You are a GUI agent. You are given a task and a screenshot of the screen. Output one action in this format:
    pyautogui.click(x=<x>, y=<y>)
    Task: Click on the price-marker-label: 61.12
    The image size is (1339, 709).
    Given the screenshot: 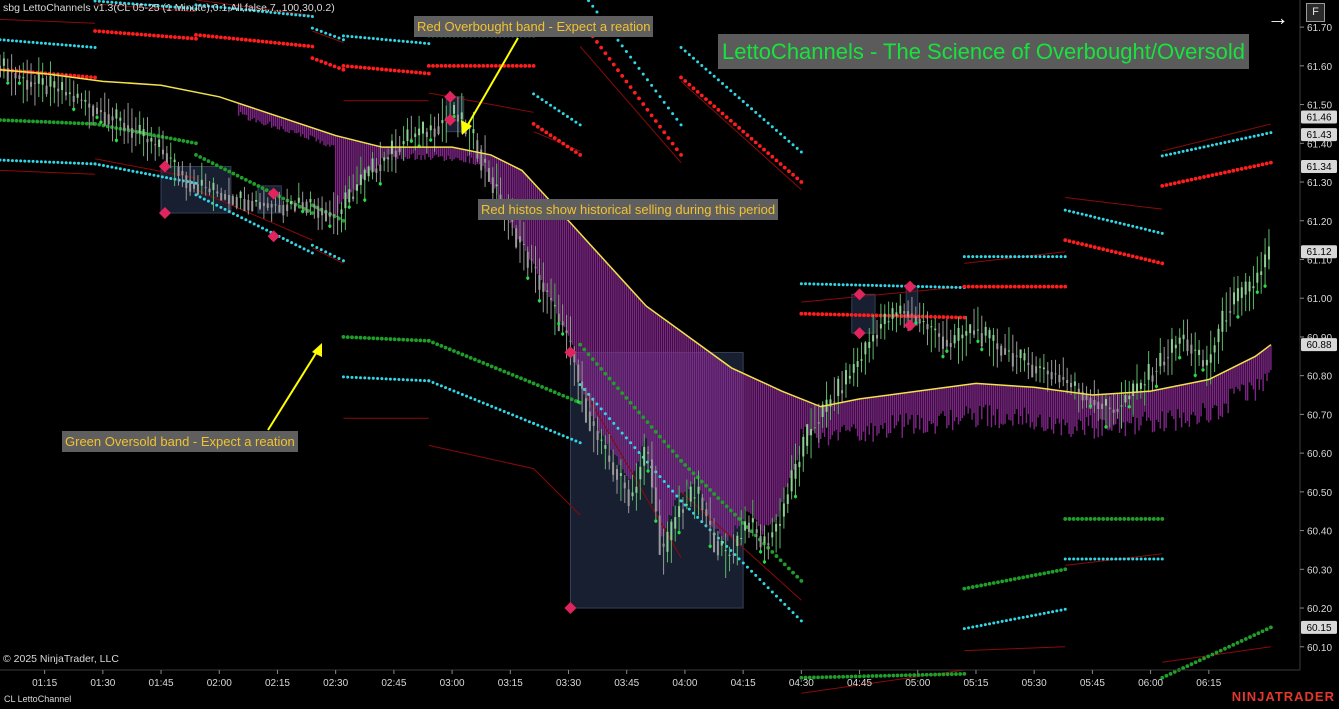 What is the action you would take?
    pyautogui.click(x=1318, y=252)
    